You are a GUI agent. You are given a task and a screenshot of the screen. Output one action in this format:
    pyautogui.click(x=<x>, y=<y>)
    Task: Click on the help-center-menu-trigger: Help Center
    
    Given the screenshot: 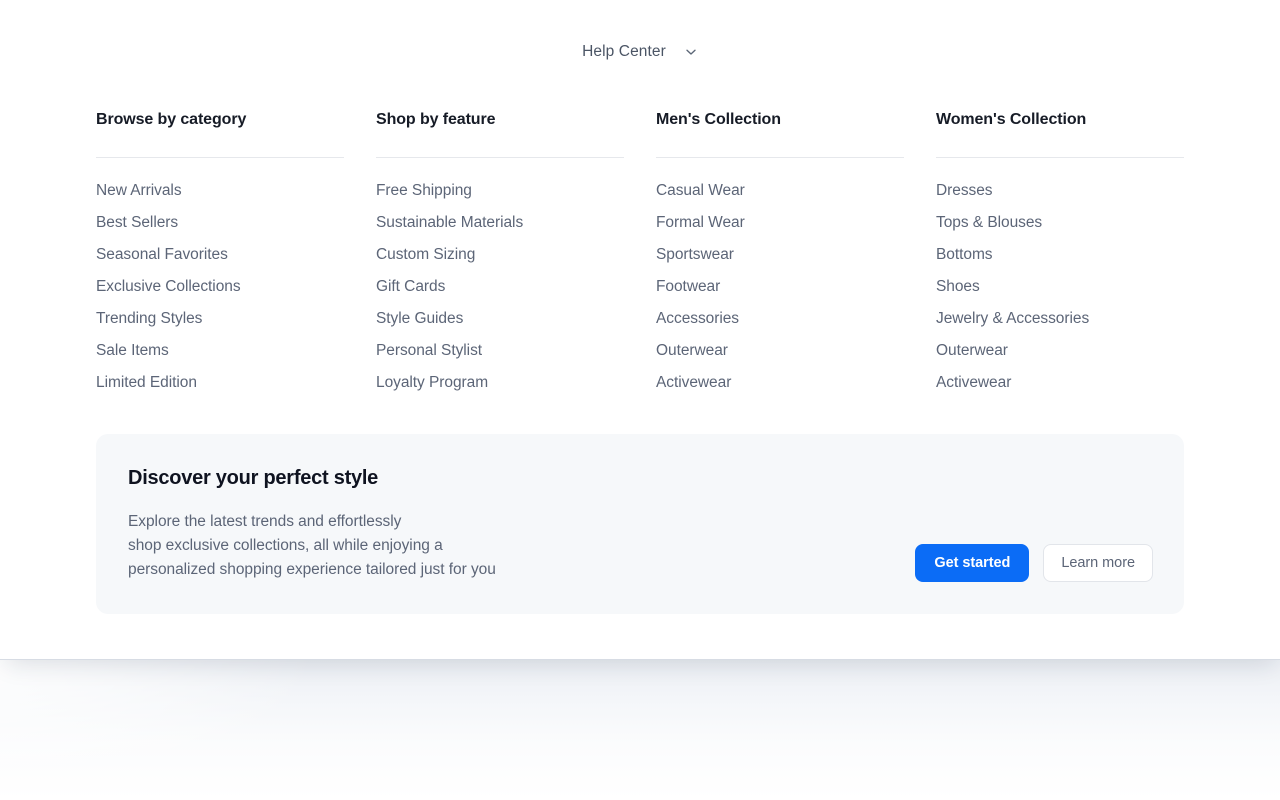 What is the action you would take?
    pyautogui.click(x=640, y=52)
    